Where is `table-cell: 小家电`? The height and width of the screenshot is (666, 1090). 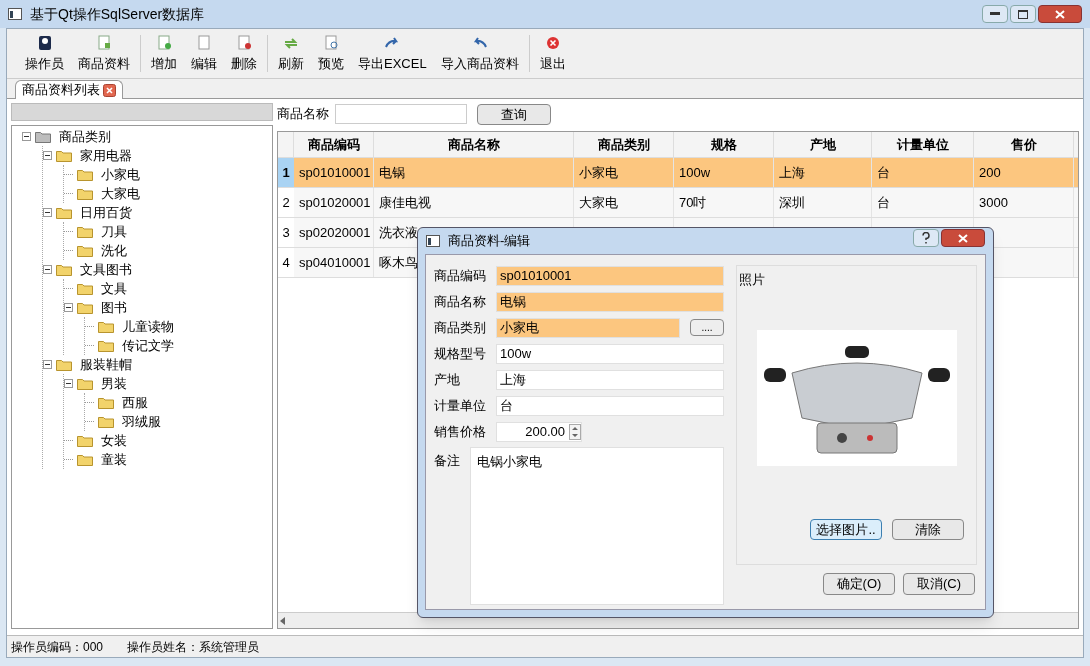
table-cell: 小家电 is located at coordinates (624, 172).